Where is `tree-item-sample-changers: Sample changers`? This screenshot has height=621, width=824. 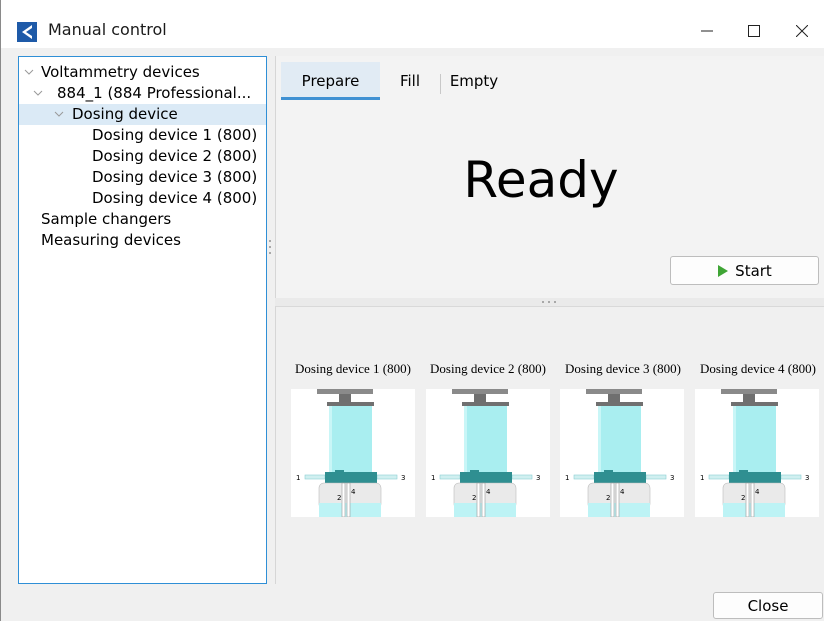
tree-item-sample-changers: Sample changers is located at coordinates (142, 219).